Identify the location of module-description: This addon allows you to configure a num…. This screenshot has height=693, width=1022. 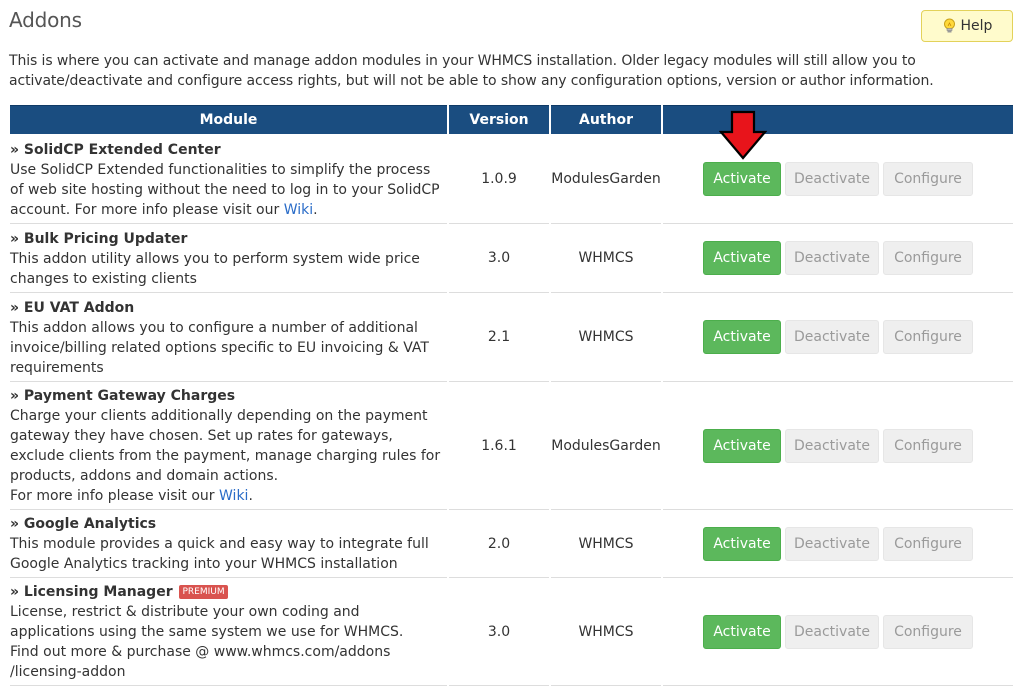
(219, 348).